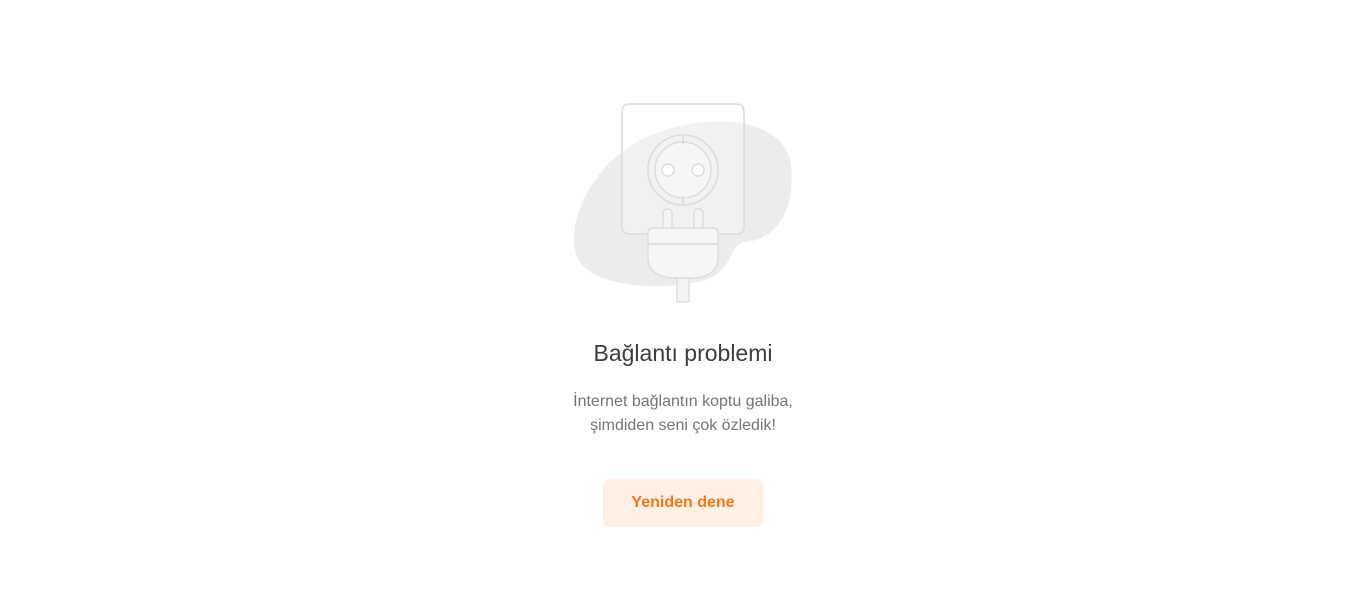 This screenshot has height=612, width=1366. I want to click on error-title: Bağlantı problemi, so click(683, 353).